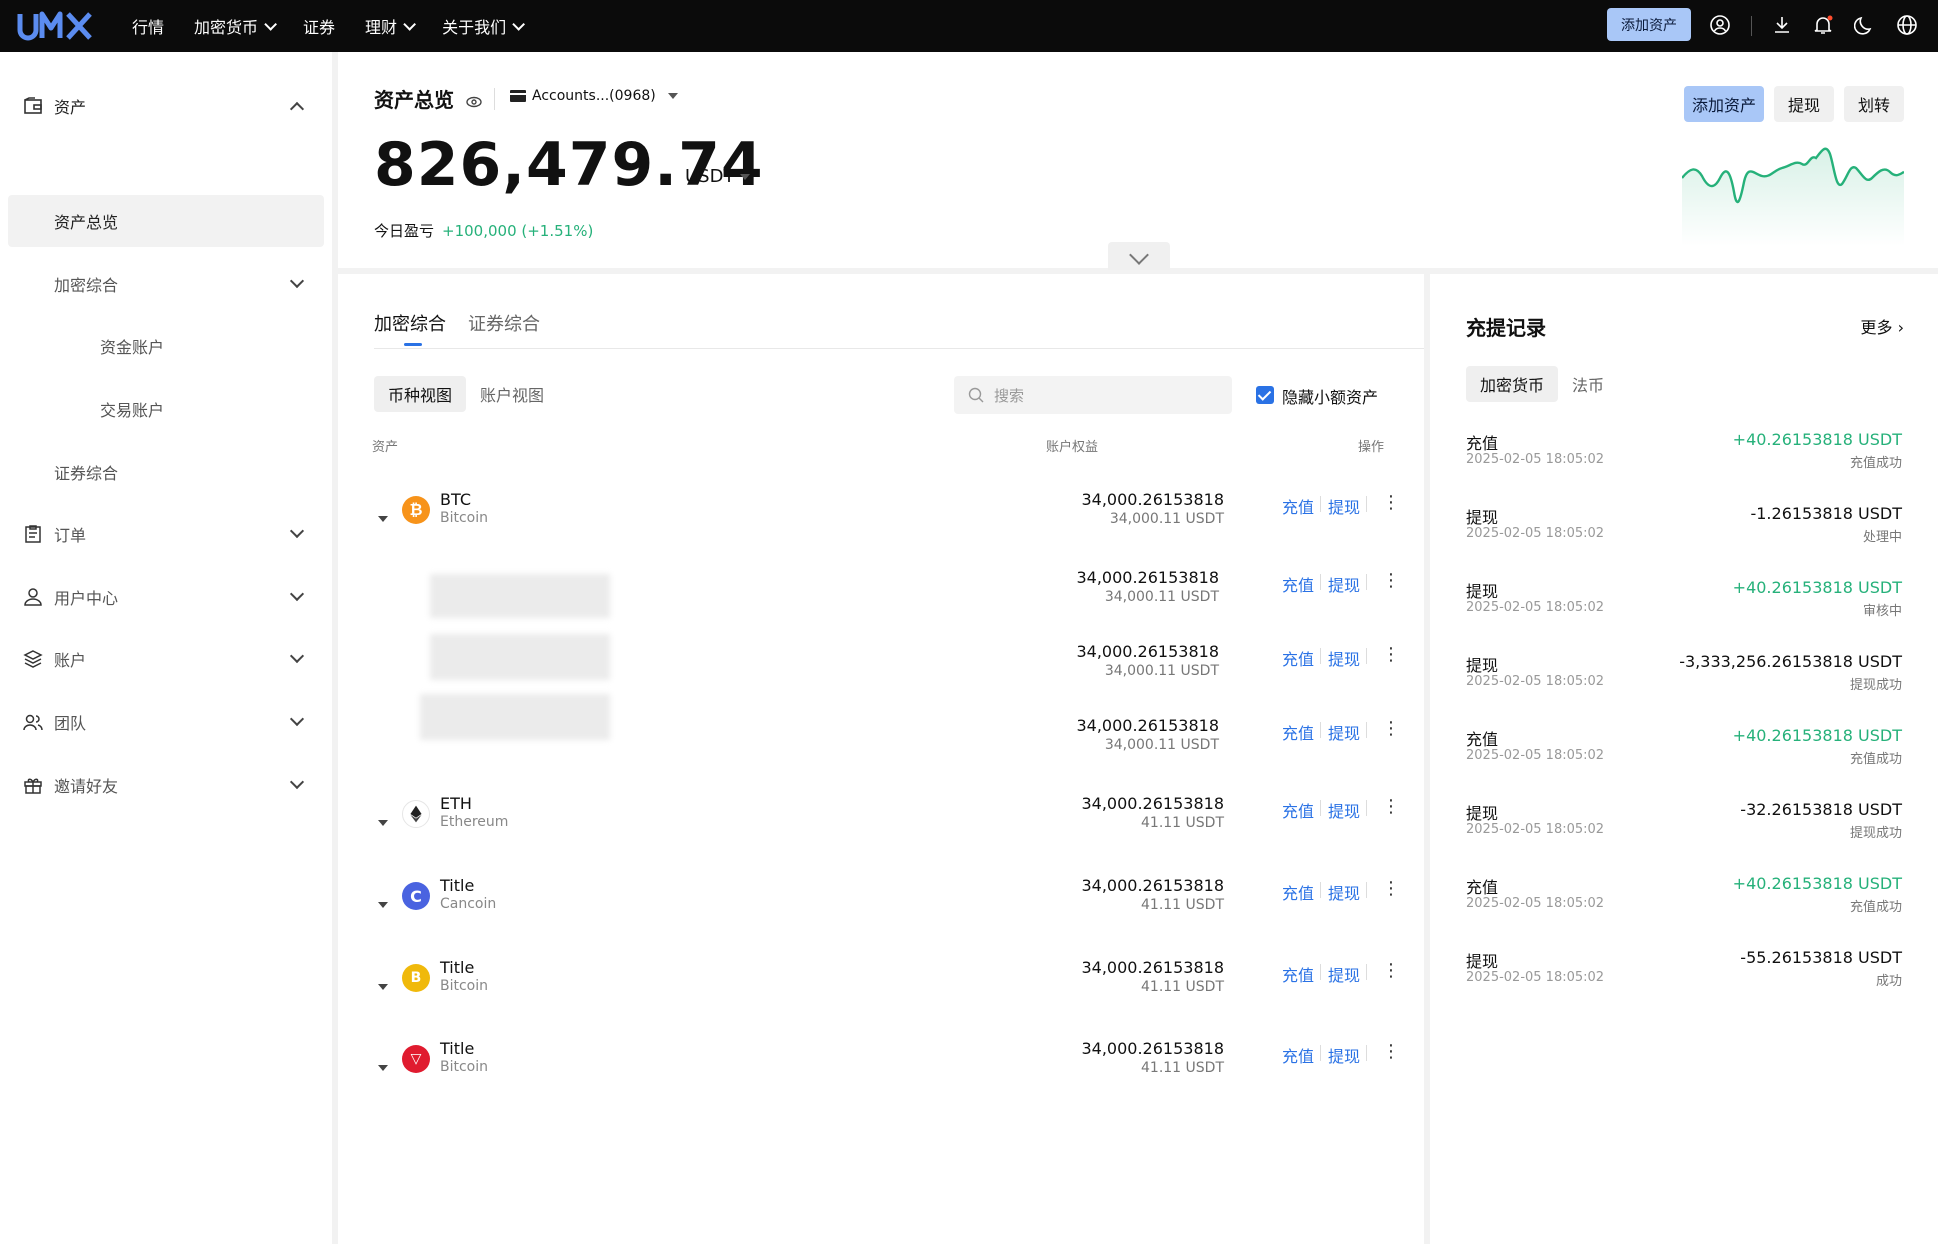 Image resolution: width=1938 pixels, height=1244 pixels. I want to click on nav-finance: 理财, so click(391, 26).